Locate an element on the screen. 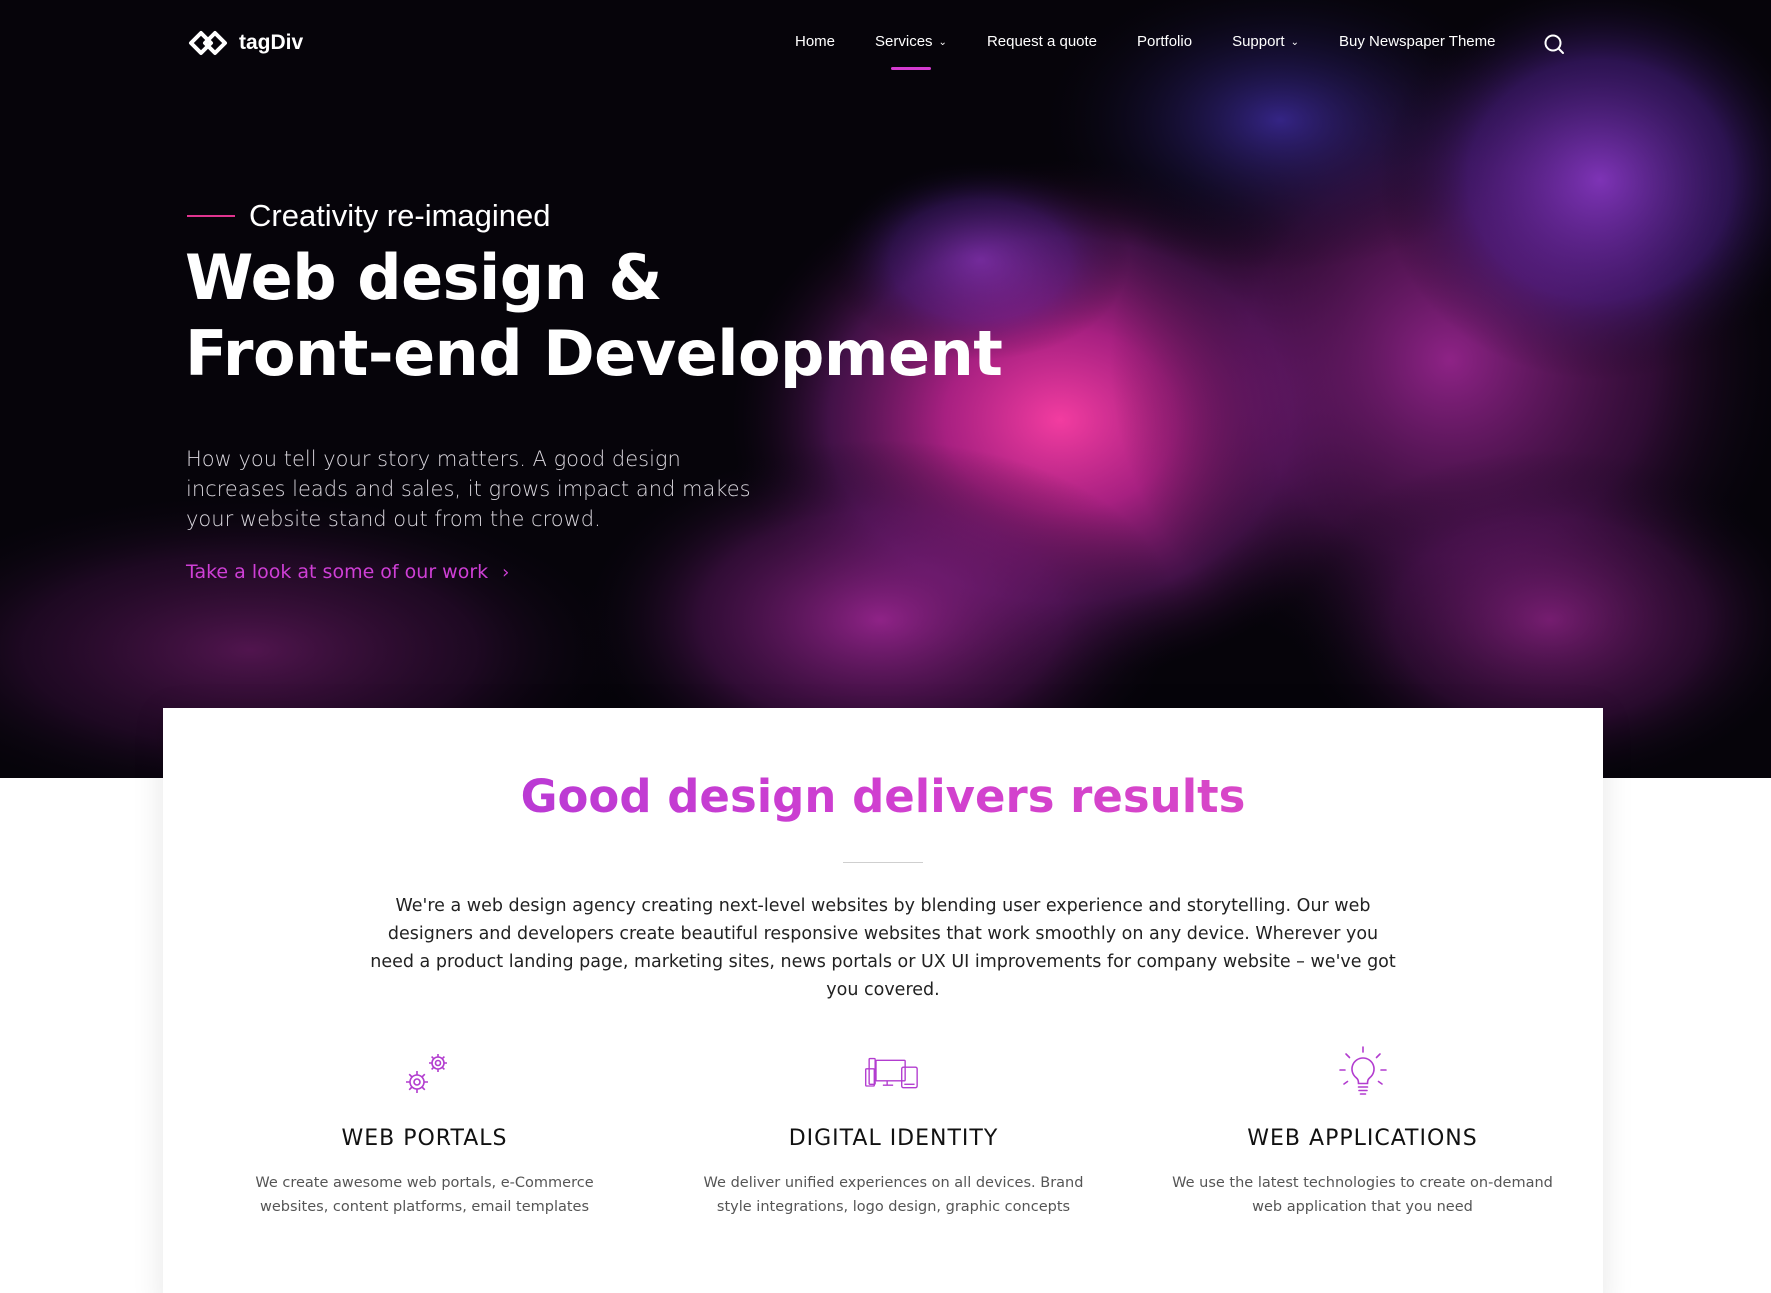 The height and width of the screenshot is (1293, 1771). section-divider is located at coordinates (883, 862).